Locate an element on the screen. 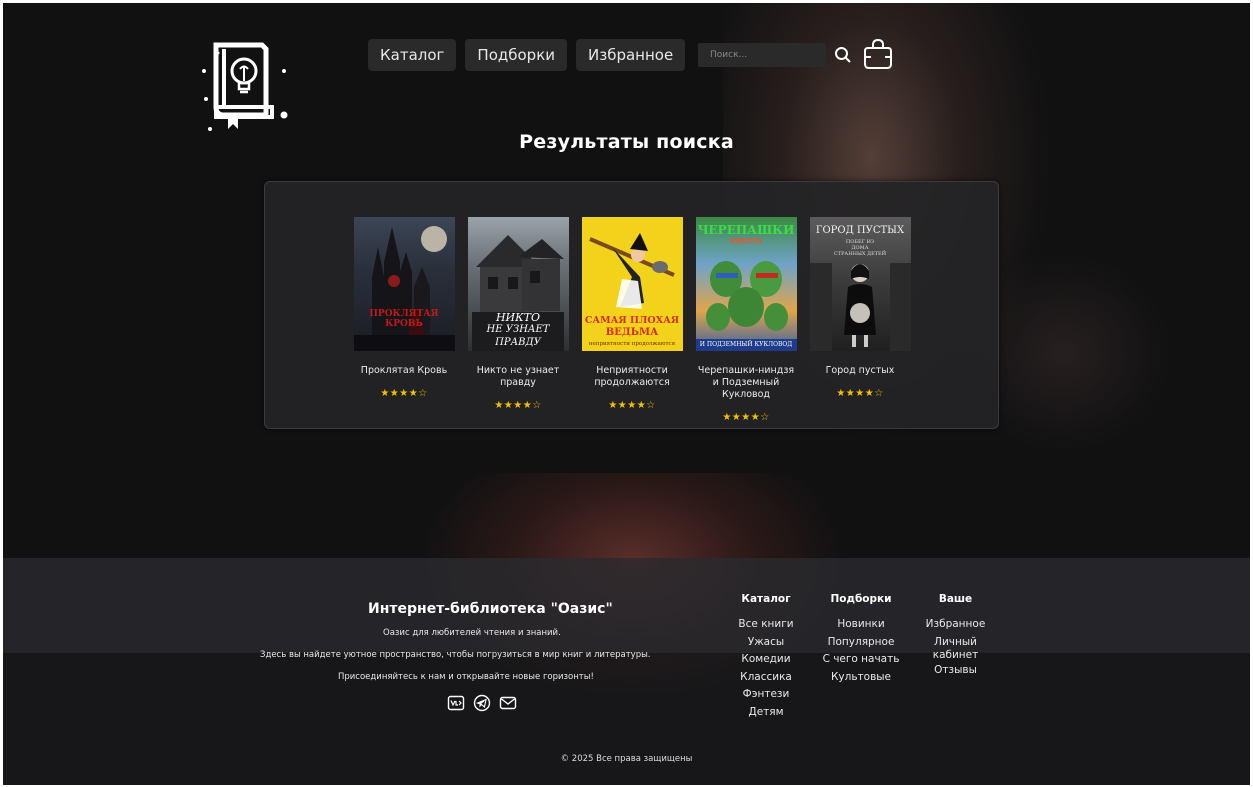 The image size is (1253, 787). main-nav: Каталог Подборки Избранное is located at coordinates (527, 55).